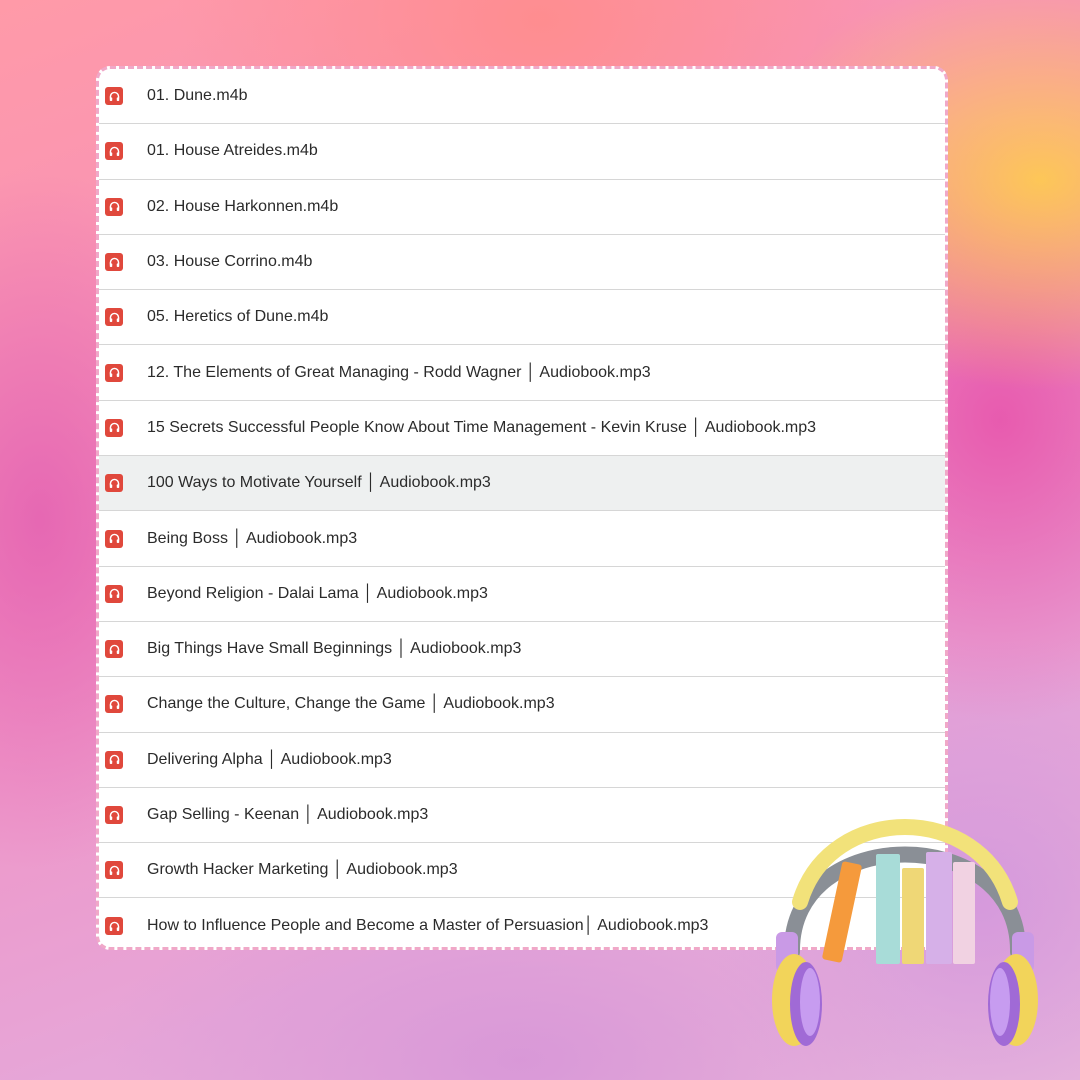 Image resolution: width=1080 pixels, height=1080 pixels. What do you see at coordinates (302, 870) in the screenshot?
I see `file-name: Growth Hacker Marketing │ Audiobook.mp3` at bounding box center [302, 870].